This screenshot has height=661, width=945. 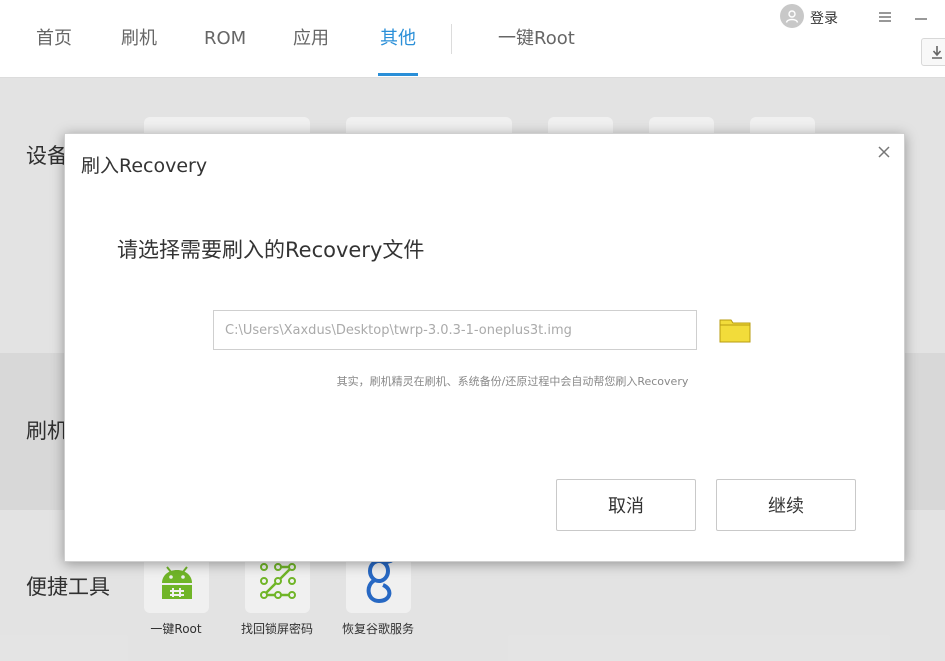 I want to click on nav-tab-other: 其他, so click(x=398, y=39).